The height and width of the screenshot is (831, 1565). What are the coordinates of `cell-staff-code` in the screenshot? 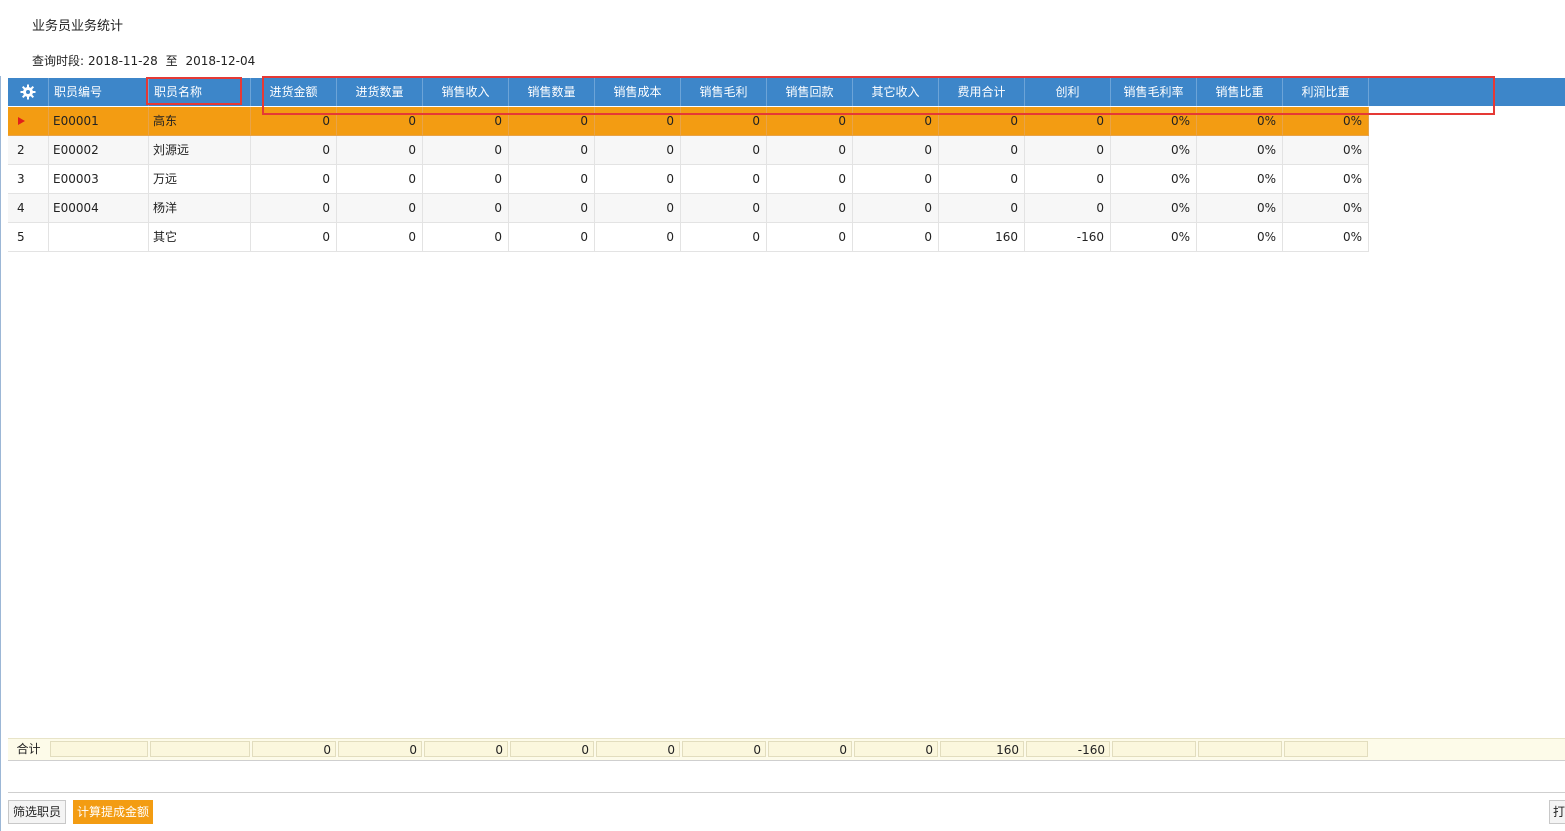 It's located at (99, 237).